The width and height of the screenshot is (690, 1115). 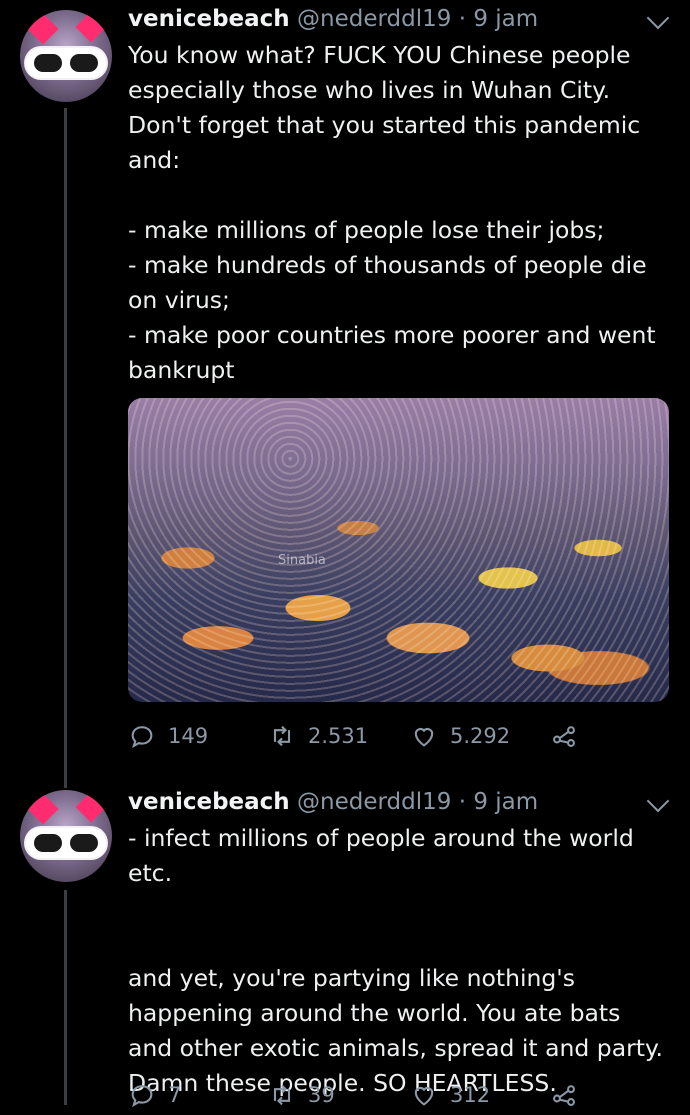 What do you see at coordinates (302, 560) in the screenshot?
I see `image-watermark: Sinabia` at bounding box center [302, 560].